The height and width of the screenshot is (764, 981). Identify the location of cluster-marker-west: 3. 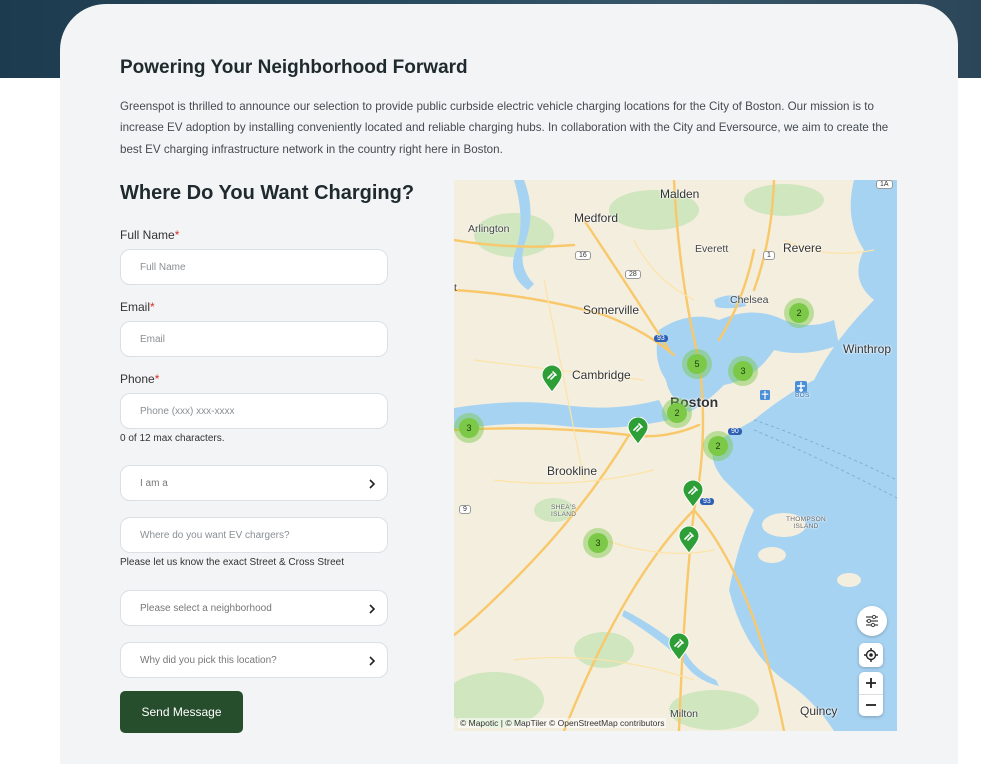
(469, 428).